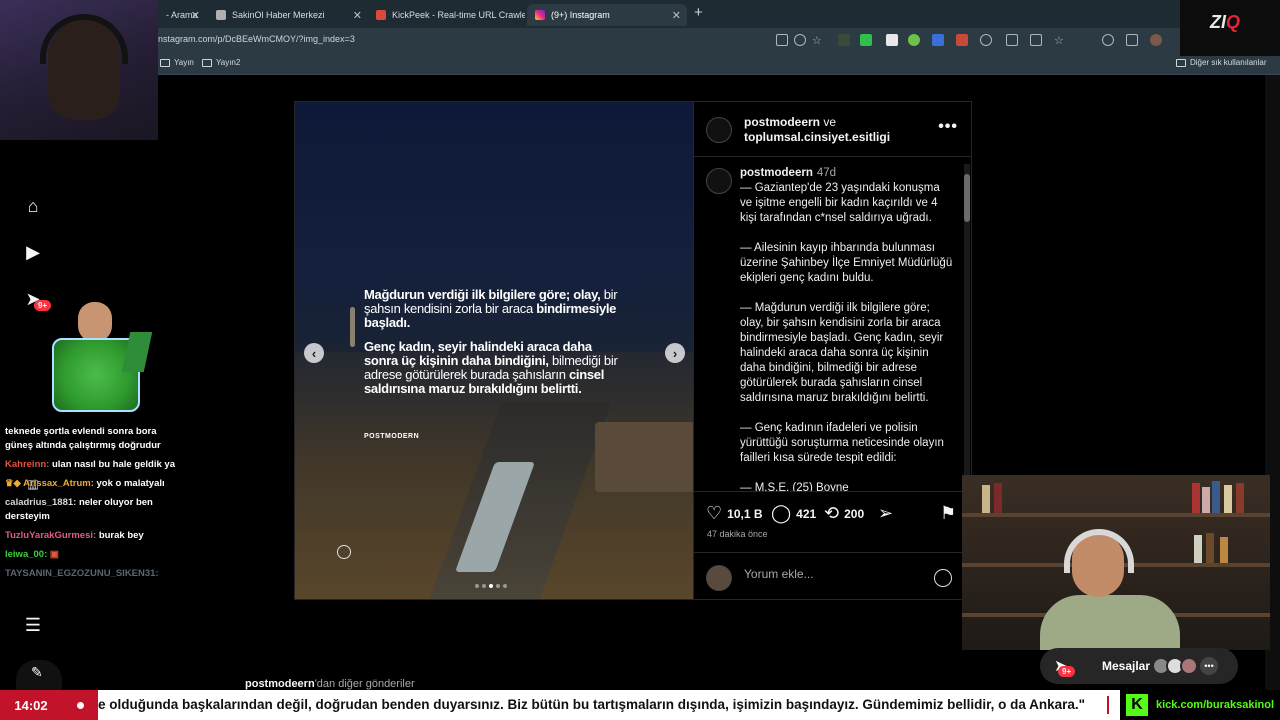 This screenshot has height=720, width=1280. I want to click on kick-logo-icon: K, so click(1137, 705).